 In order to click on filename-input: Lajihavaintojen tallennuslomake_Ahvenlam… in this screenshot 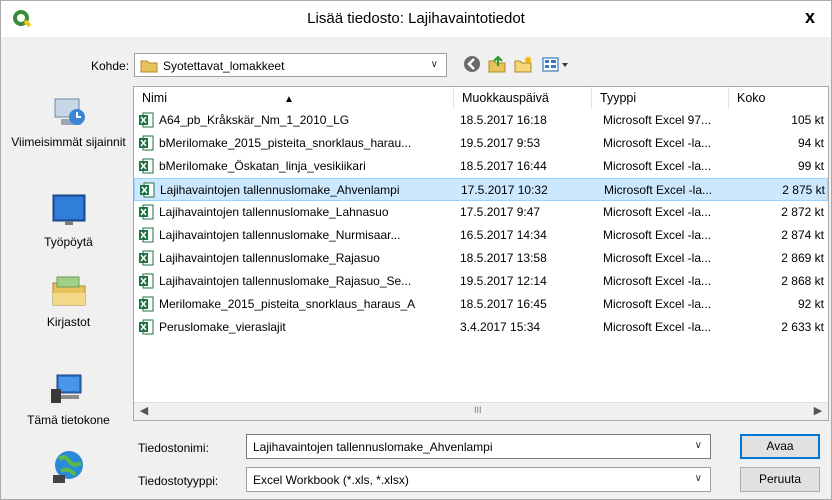, I will do `click(478, 446)`.